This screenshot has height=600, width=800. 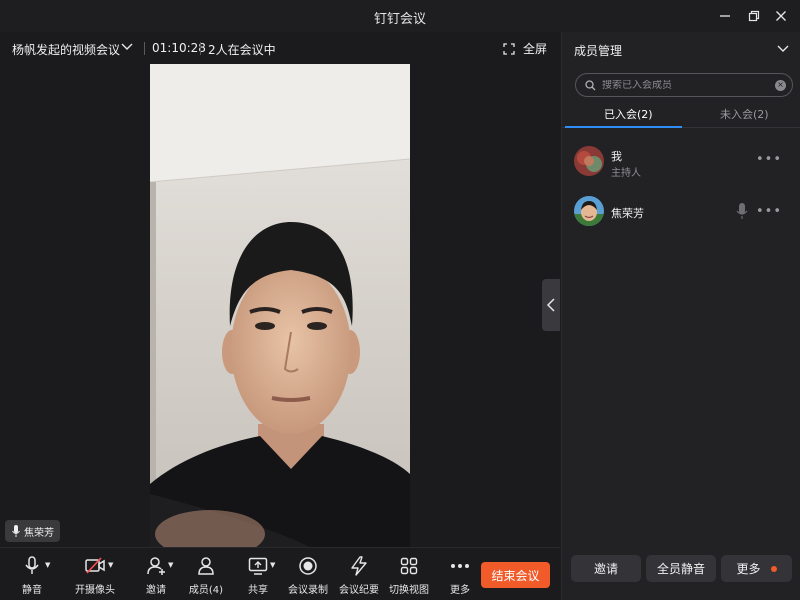 I want to click on member-search-input, so click(x=688, y=85).